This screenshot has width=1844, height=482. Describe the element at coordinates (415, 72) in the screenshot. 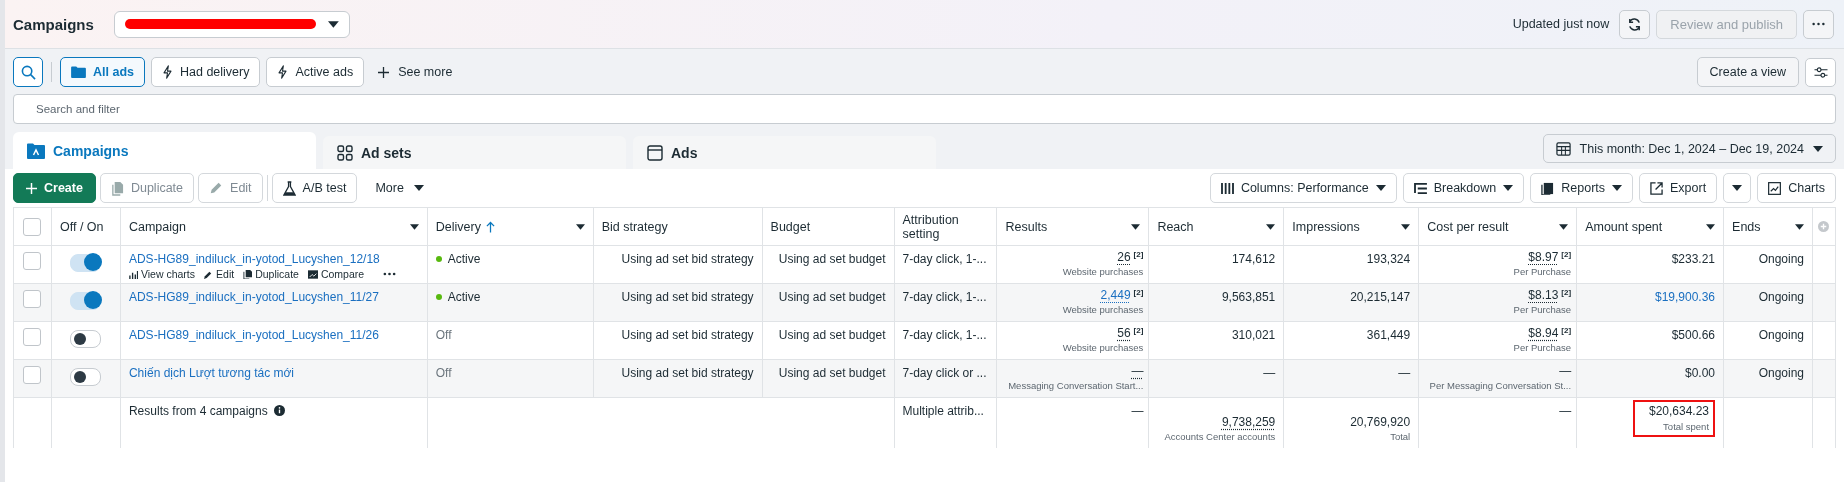

I see `see-more-button: See more` at that location.